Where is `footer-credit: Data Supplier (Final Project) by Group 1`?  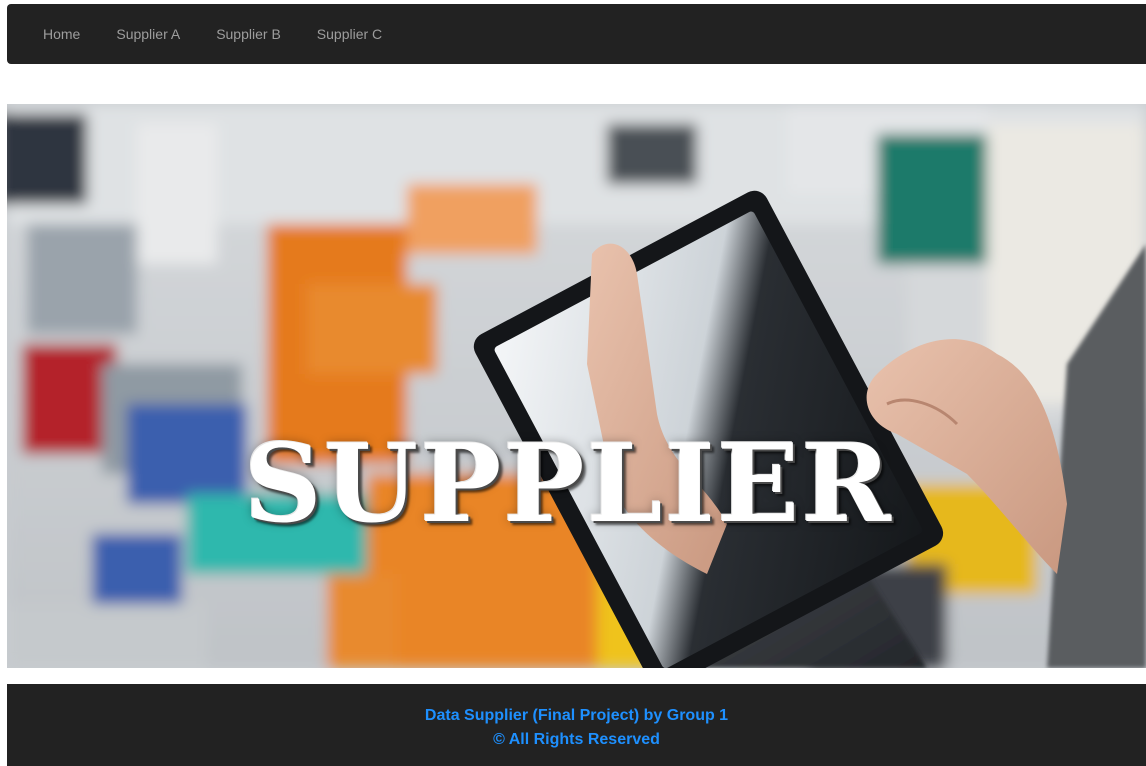 footer-credit: Data Supplier (Final Project) by Group 1 is located at coordinates (576, 715).